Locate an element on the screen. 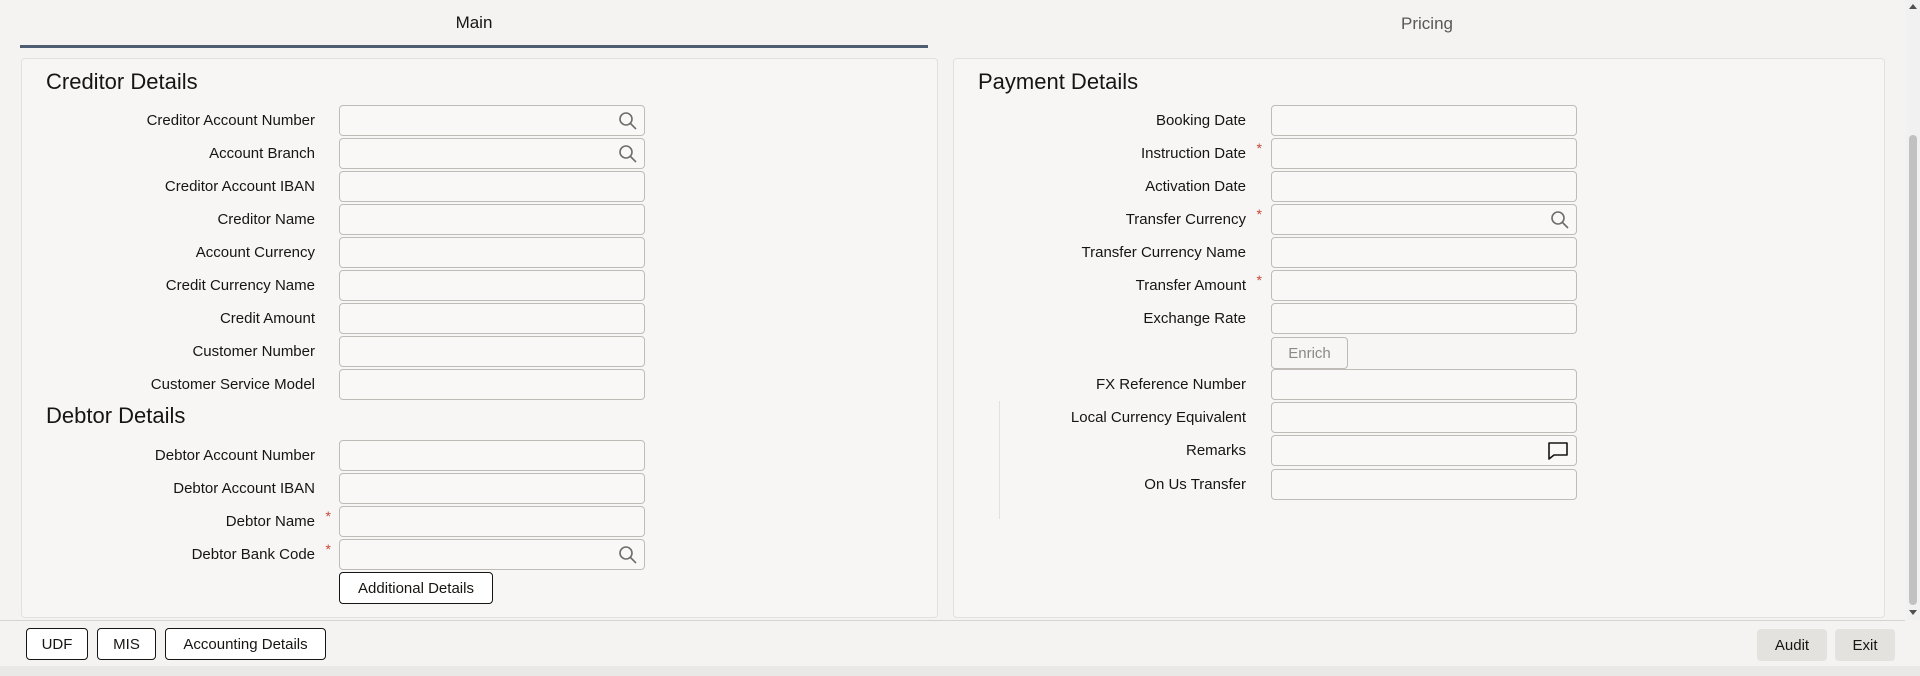 This screenshot has width=1920, height=676. debtor-account-number-label: Debtor Account Number is located at coordinates (234, 455).